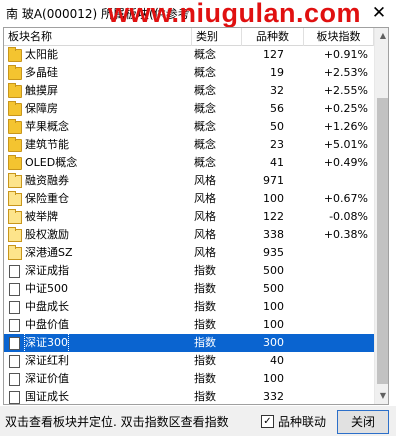  I want to click on header-index: 板块指数, so click(339, 37).